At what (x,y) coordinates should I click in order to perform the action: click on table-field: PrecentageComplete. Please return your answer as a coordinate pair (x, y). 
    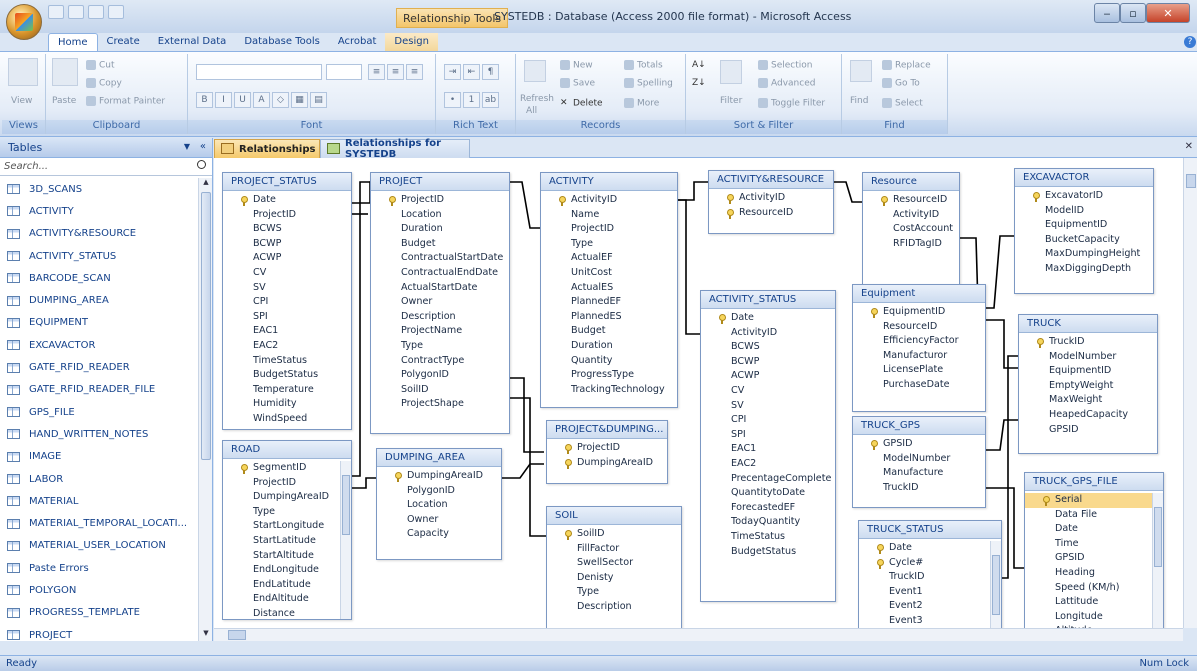
    Looking at the image, I should click on (768, 479).